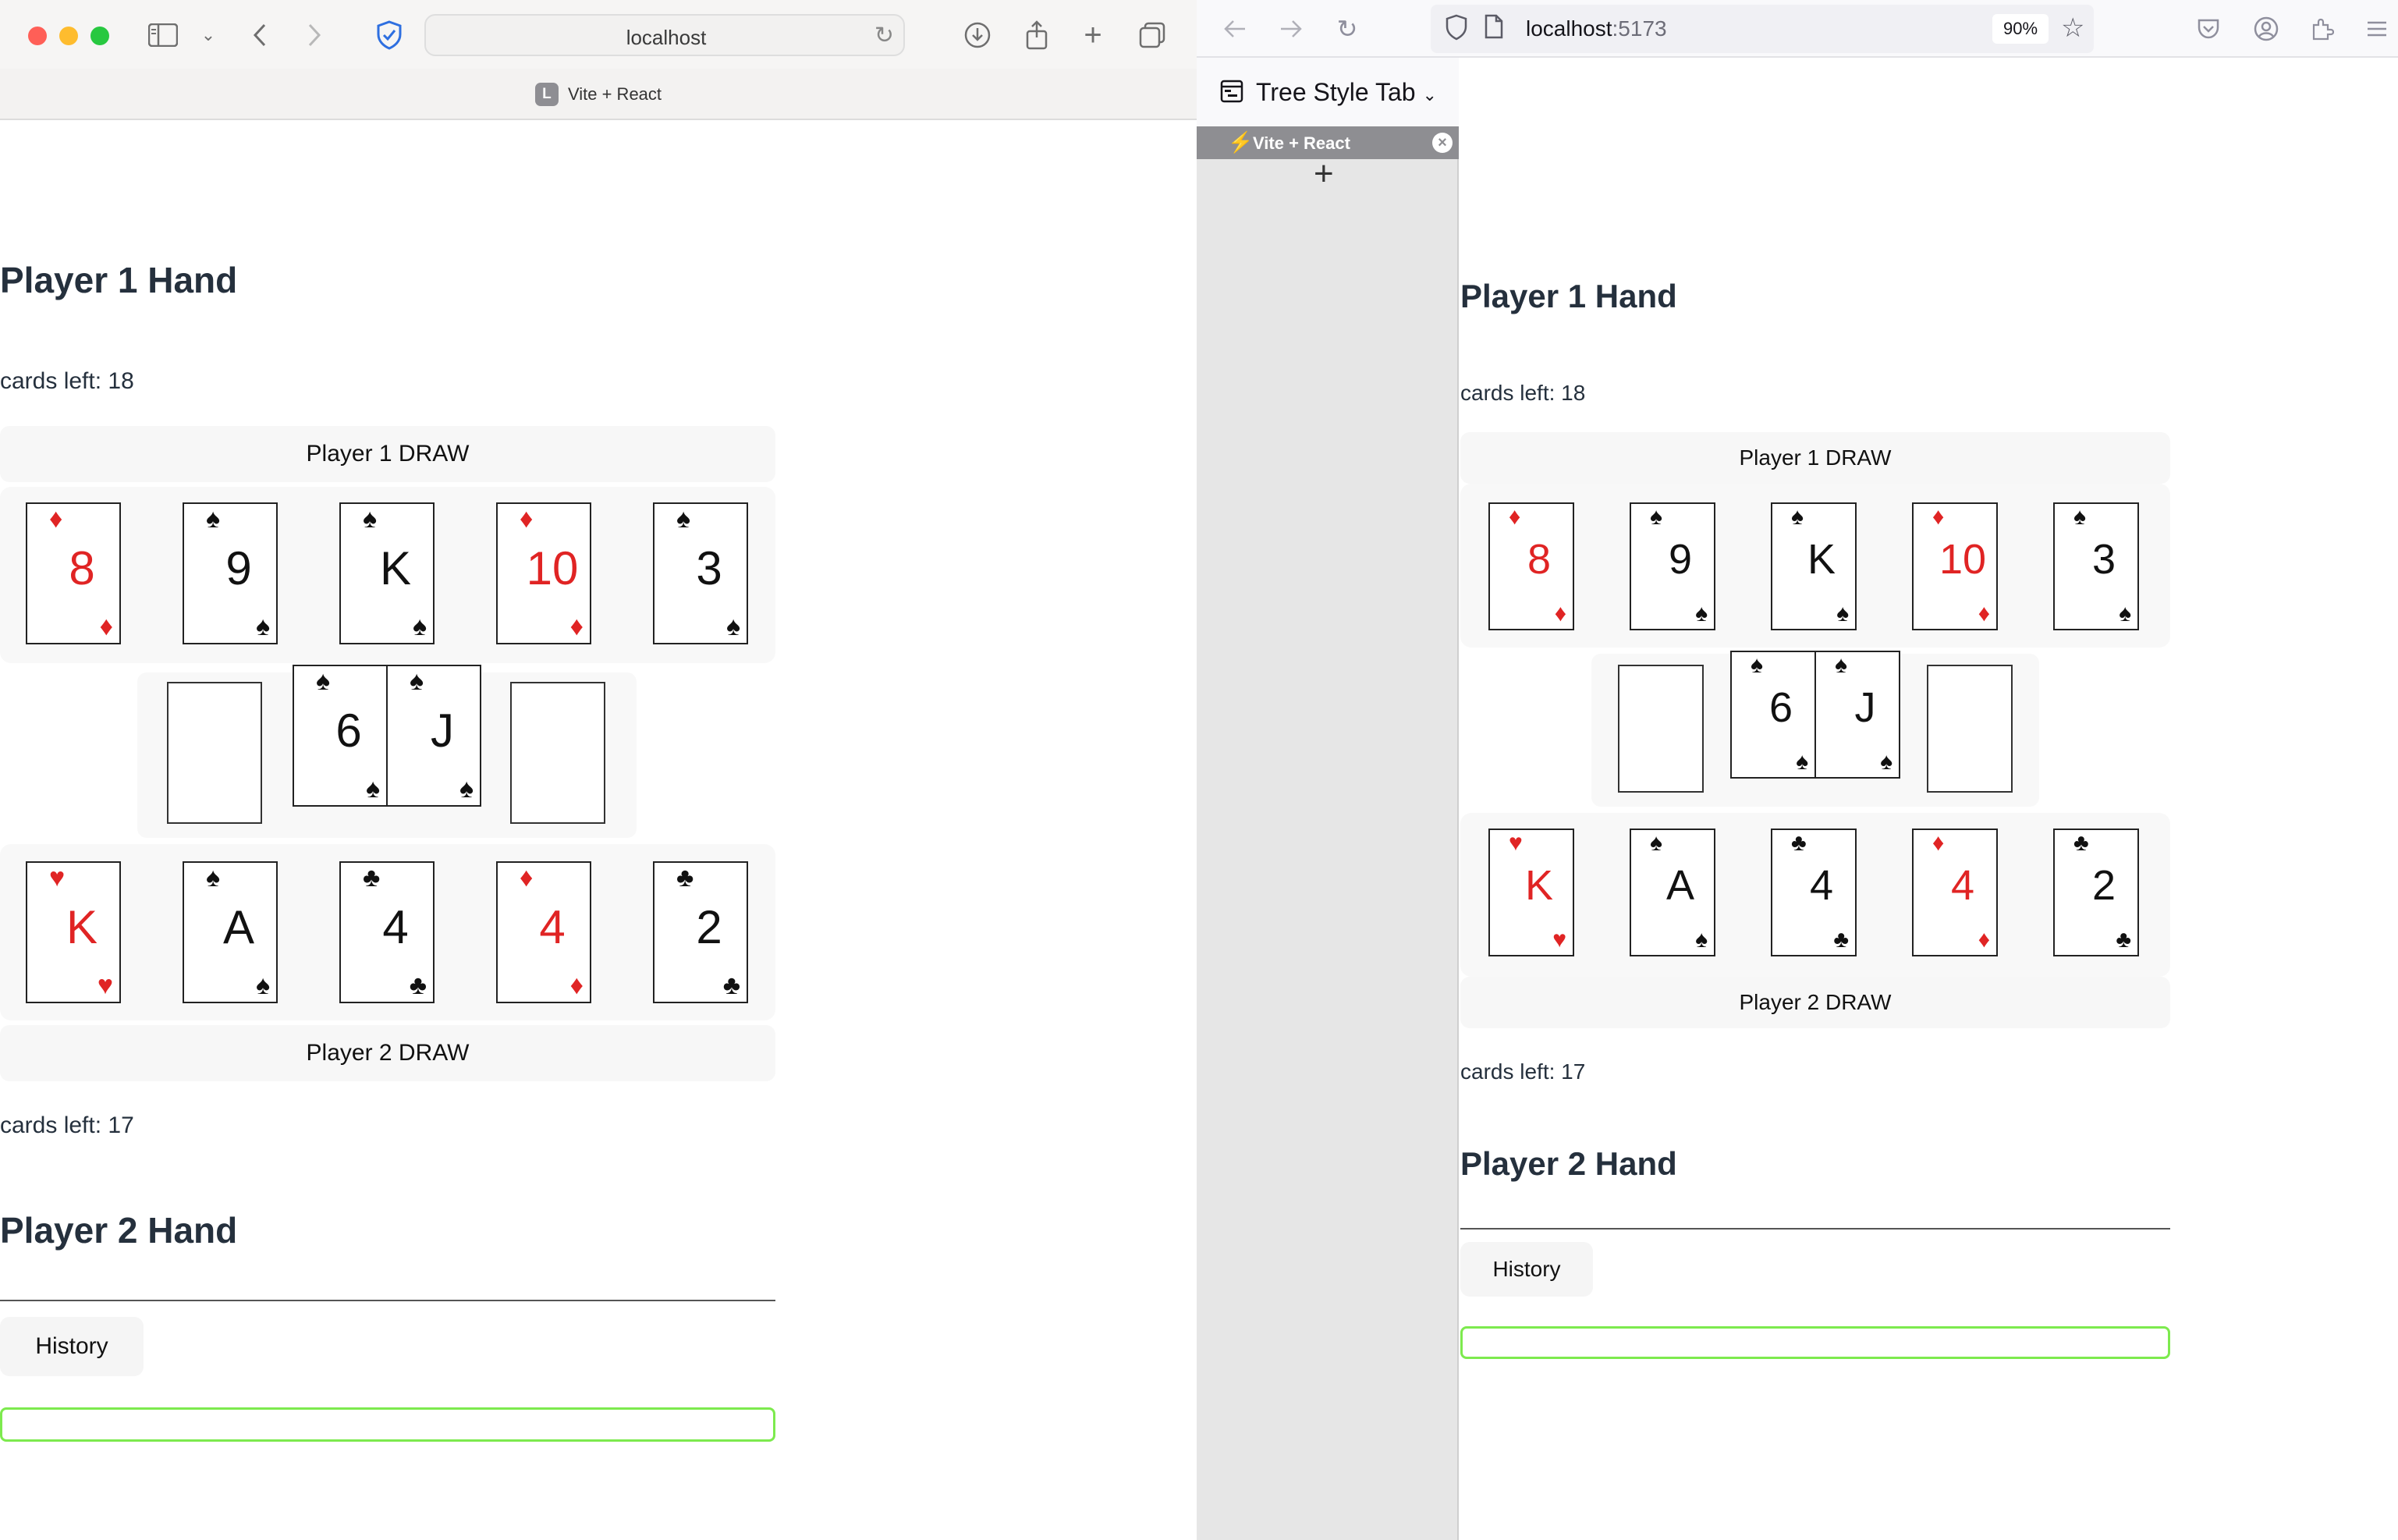 This screenshot has width=2398, height=1540. I want to click on new-tab-icon: +, so click(1093, 35).